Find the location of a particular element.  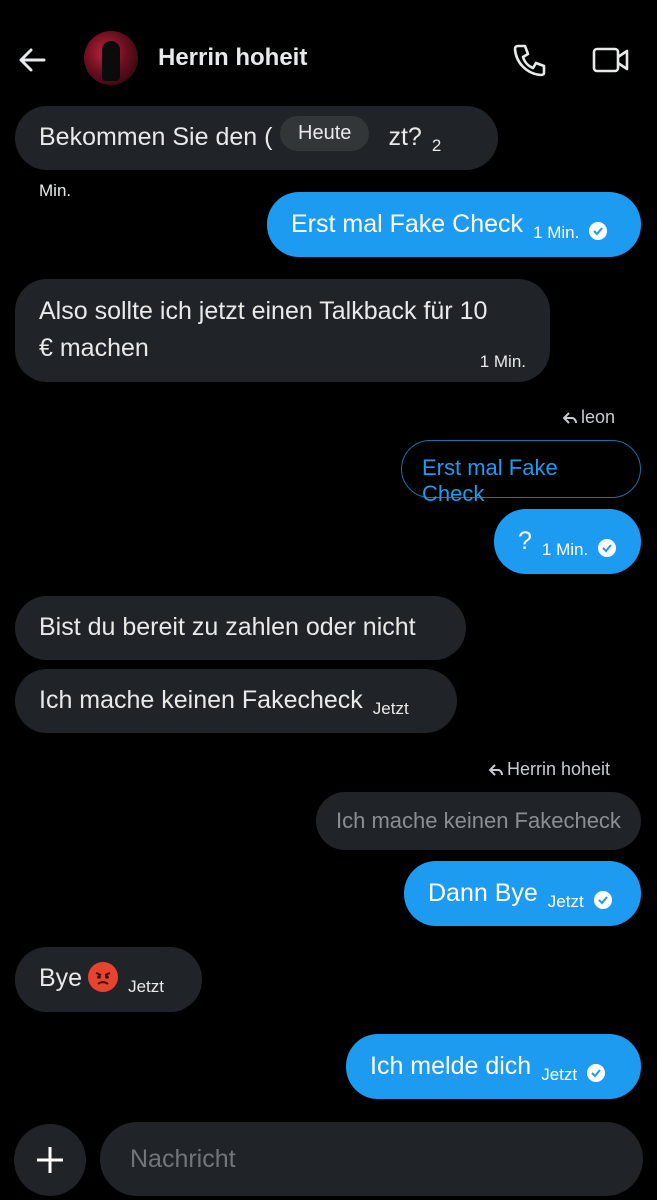

reply-to-name: Herrin hoheit is located at coordinates (559, 769).